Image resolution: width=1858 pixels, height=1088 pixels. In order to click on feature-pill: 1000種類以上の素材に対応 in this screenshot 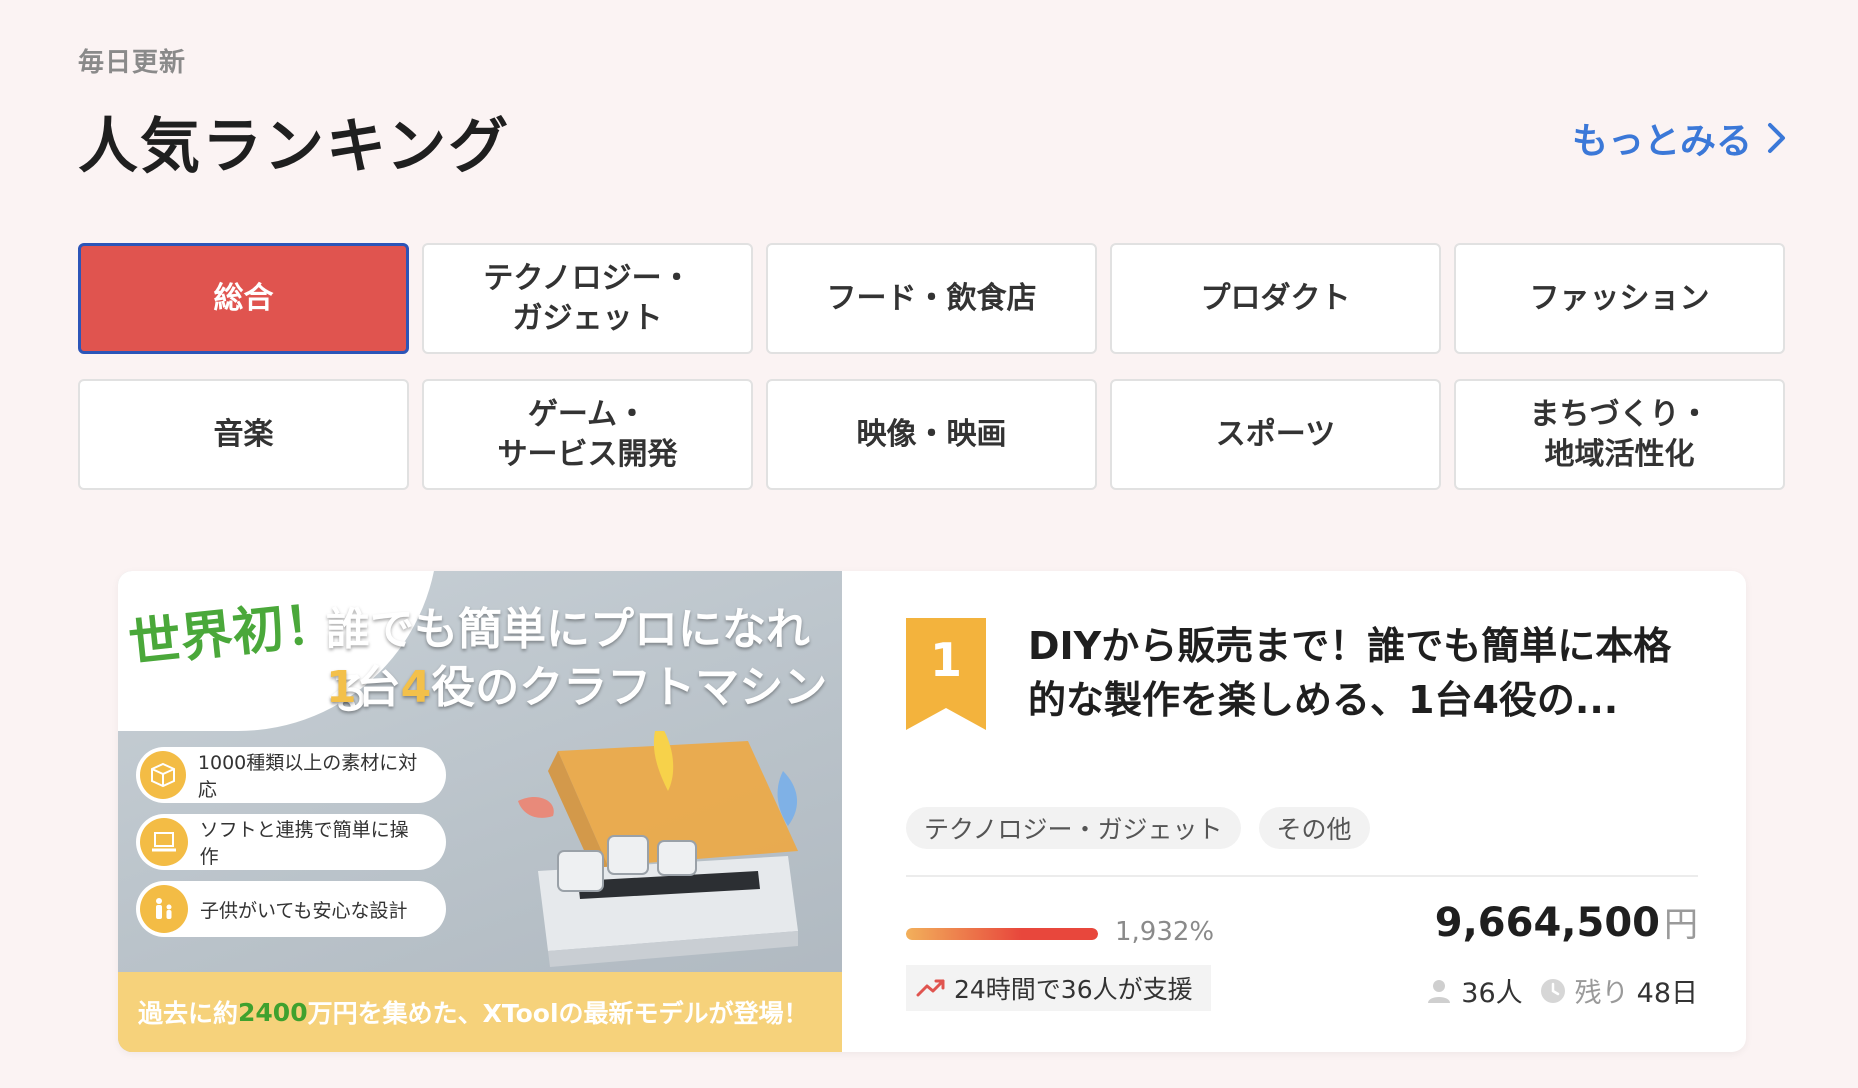, I will do `click(291, 775)`.